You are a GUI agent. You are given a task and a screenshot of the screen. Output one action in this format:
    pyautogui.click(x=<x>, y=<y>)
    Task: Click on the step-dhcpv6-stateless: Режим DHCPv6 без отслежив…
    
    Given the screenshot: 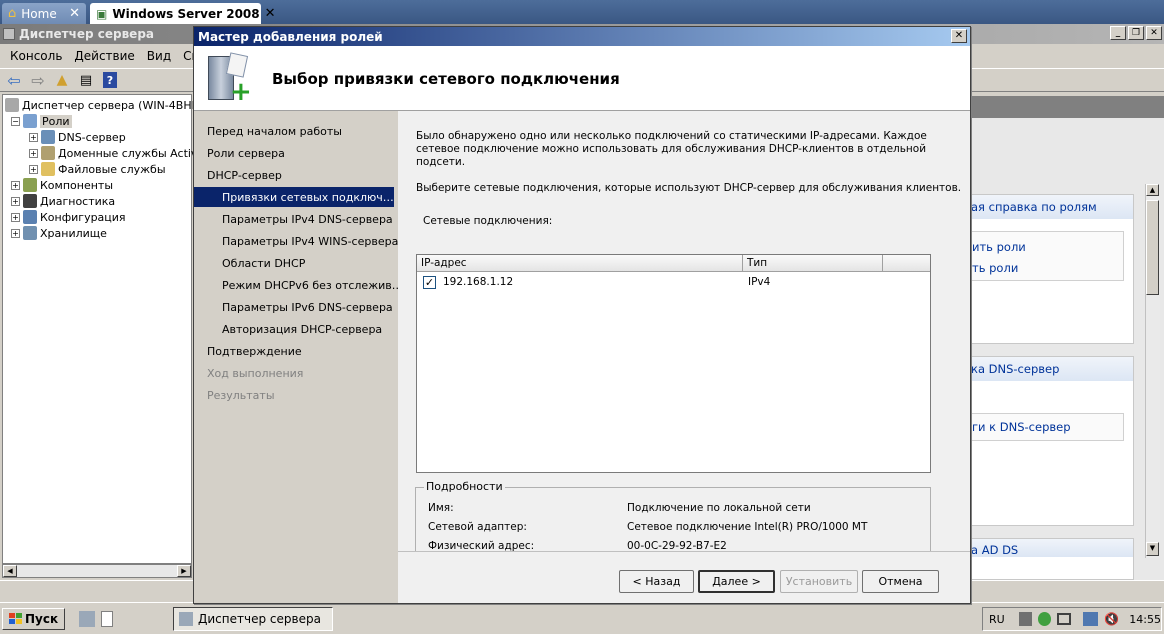 What is the action you would take?
    pyautogui.click(x=298, y=285)
    